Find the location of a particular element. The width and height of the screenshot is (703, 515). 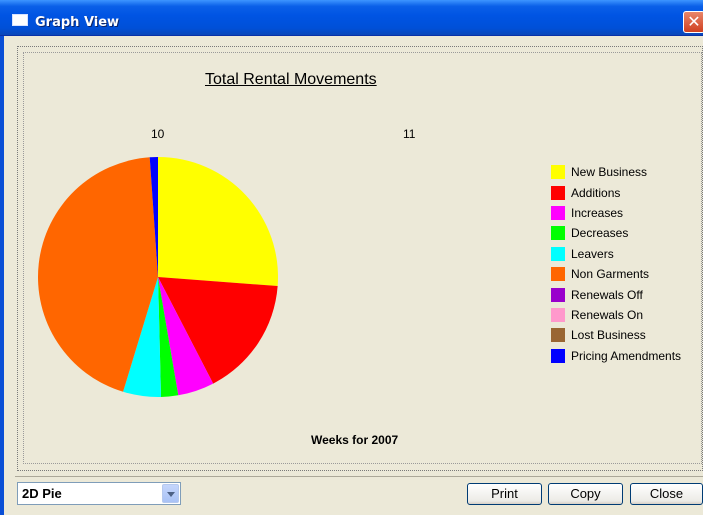

legend-label: Leavers is located at coordinates (592, 253).